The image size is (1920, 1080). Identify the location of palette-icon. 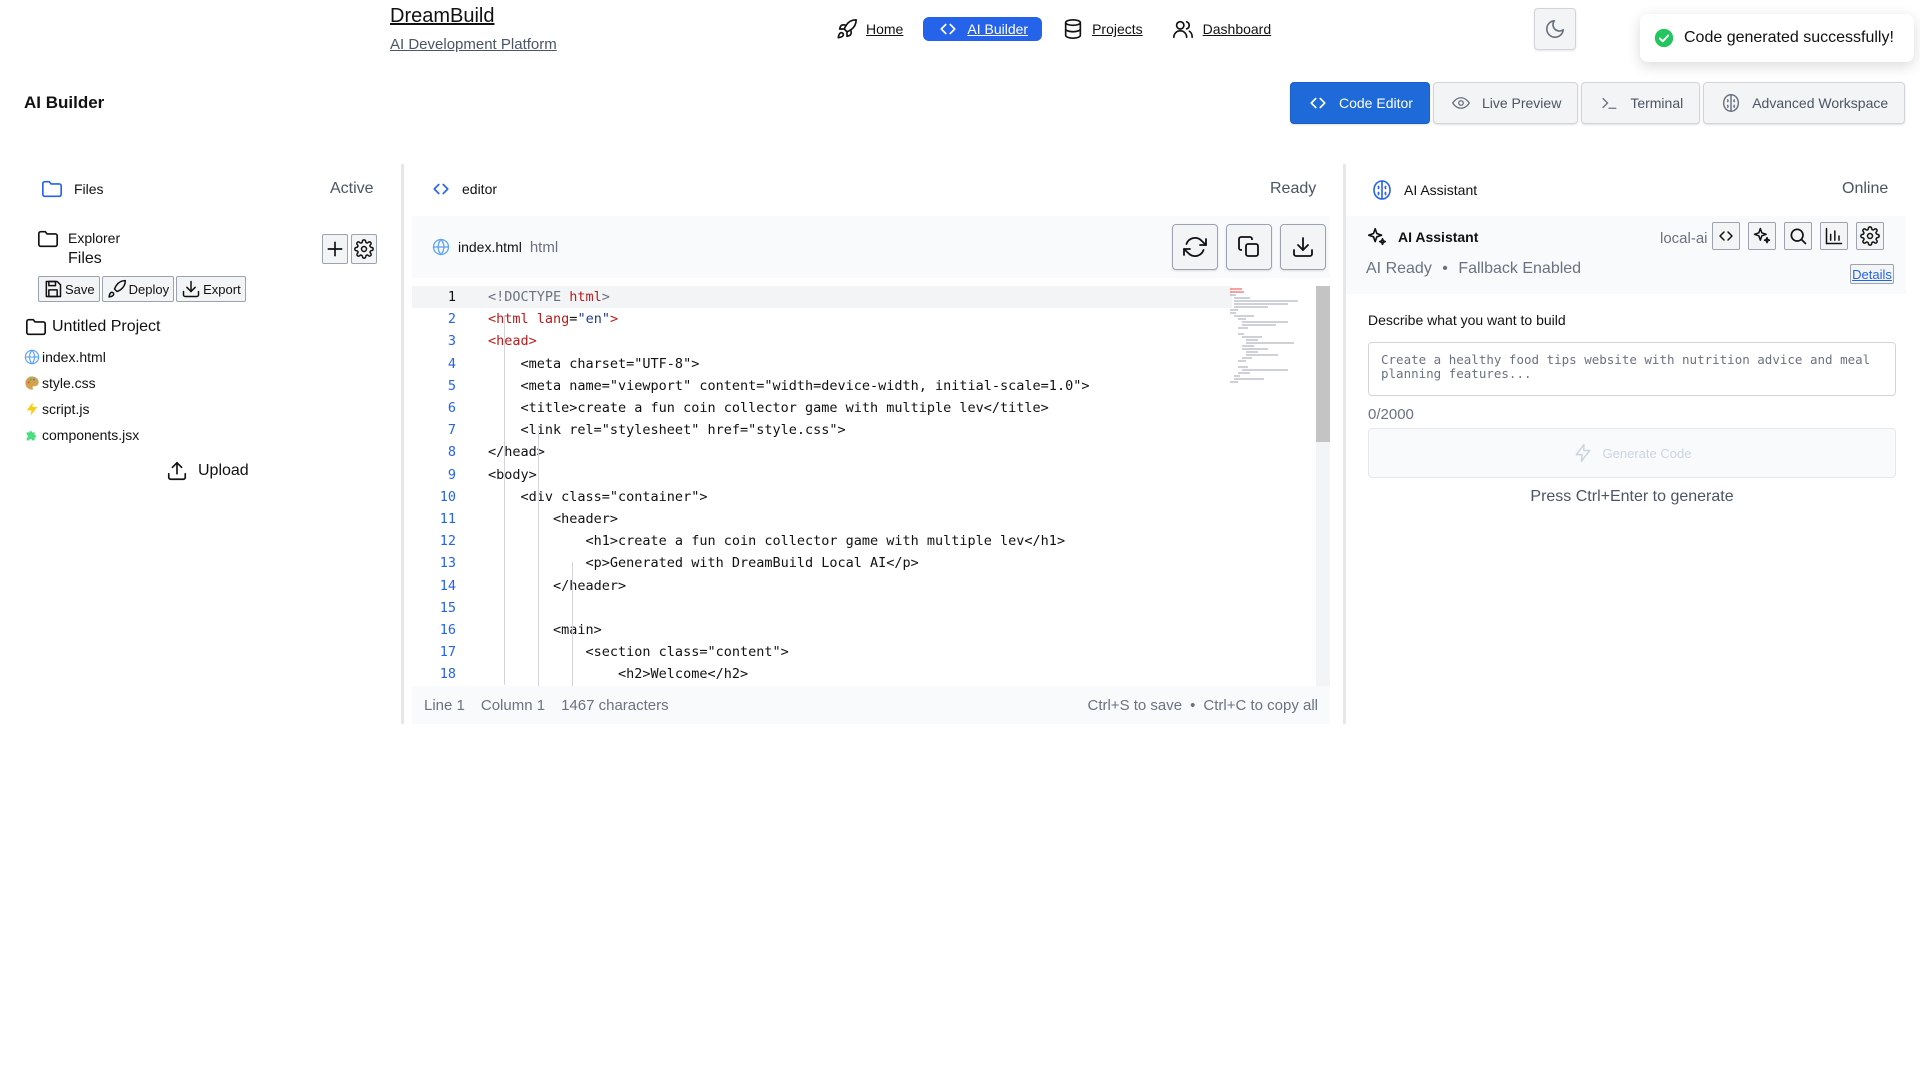
(32, 383).